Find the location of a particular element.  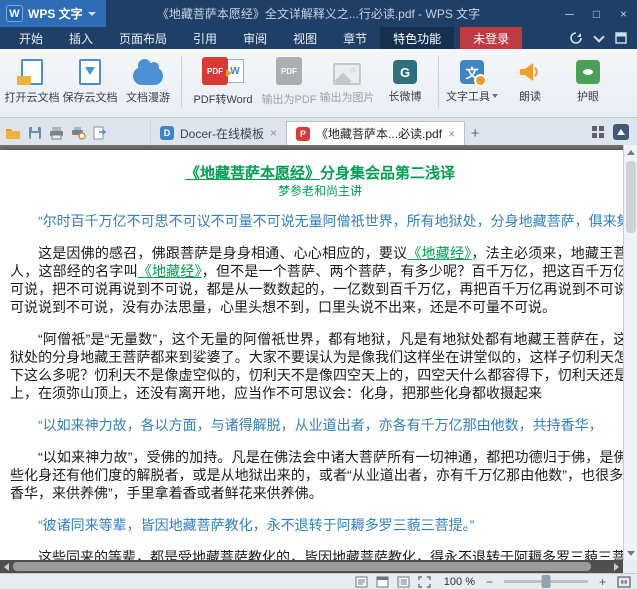

eye-protect-icon is located at coordinates (588, 72).